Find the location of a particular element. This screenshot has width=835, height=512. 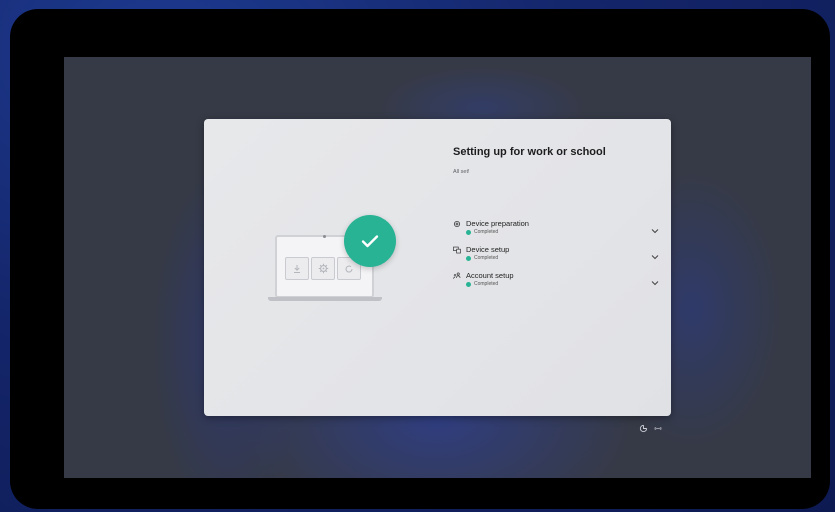

people-icon is located at coordinates (457, 276).